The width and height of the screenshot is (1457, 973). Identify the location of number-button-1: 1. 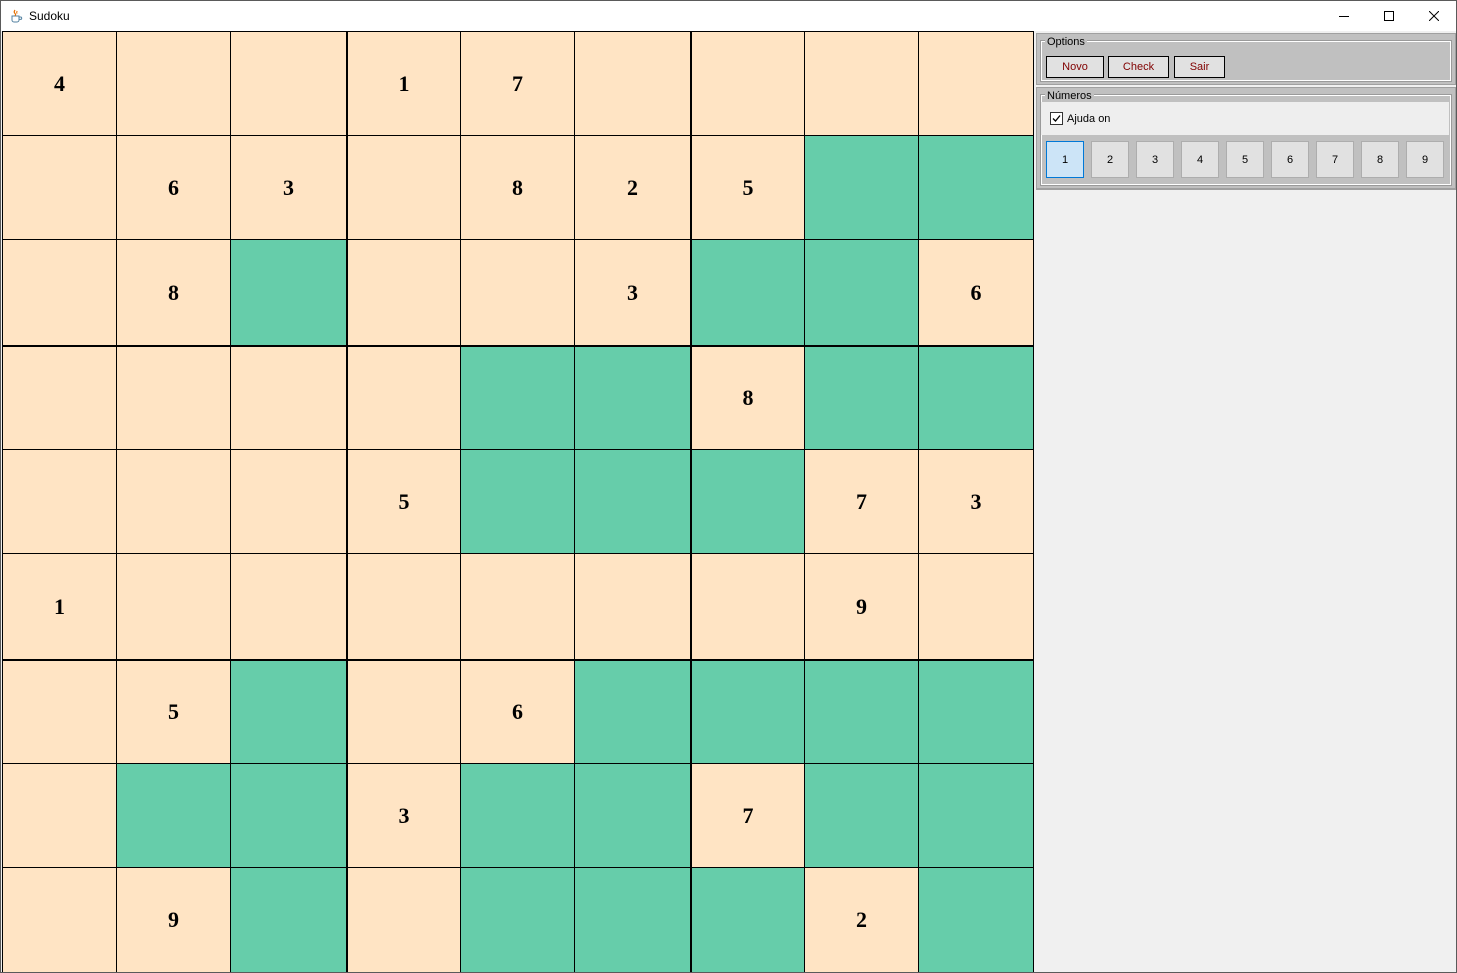
(1065, 159).